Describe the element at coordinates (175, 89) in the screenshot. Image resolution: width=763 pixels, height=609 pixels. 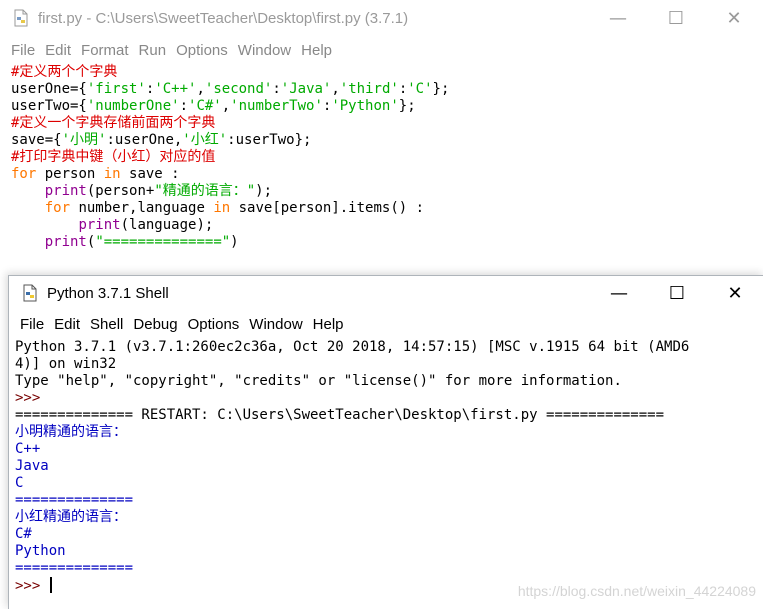
I see `code-token: 'C++'` at that location.